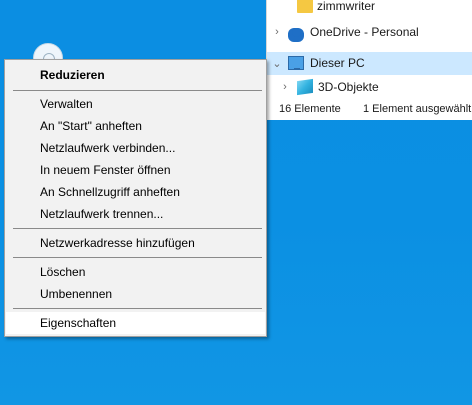  I want to click on nav-item-onedrive: › OneDrive - Personal, so click(369, 32).